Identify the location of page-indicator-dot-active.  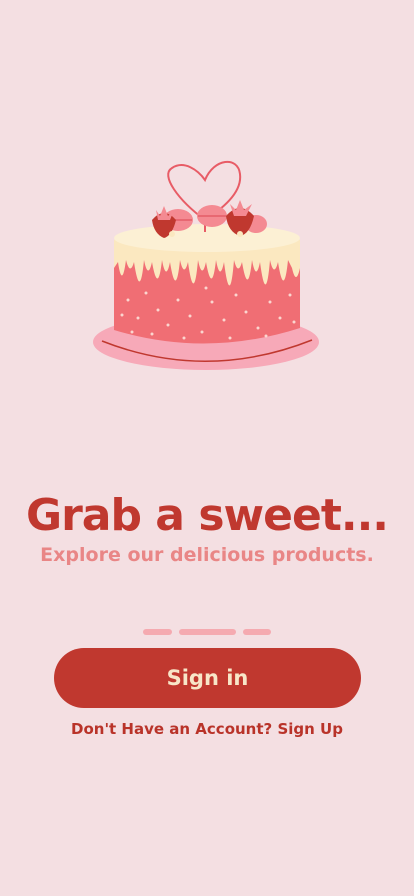
(207, 632).